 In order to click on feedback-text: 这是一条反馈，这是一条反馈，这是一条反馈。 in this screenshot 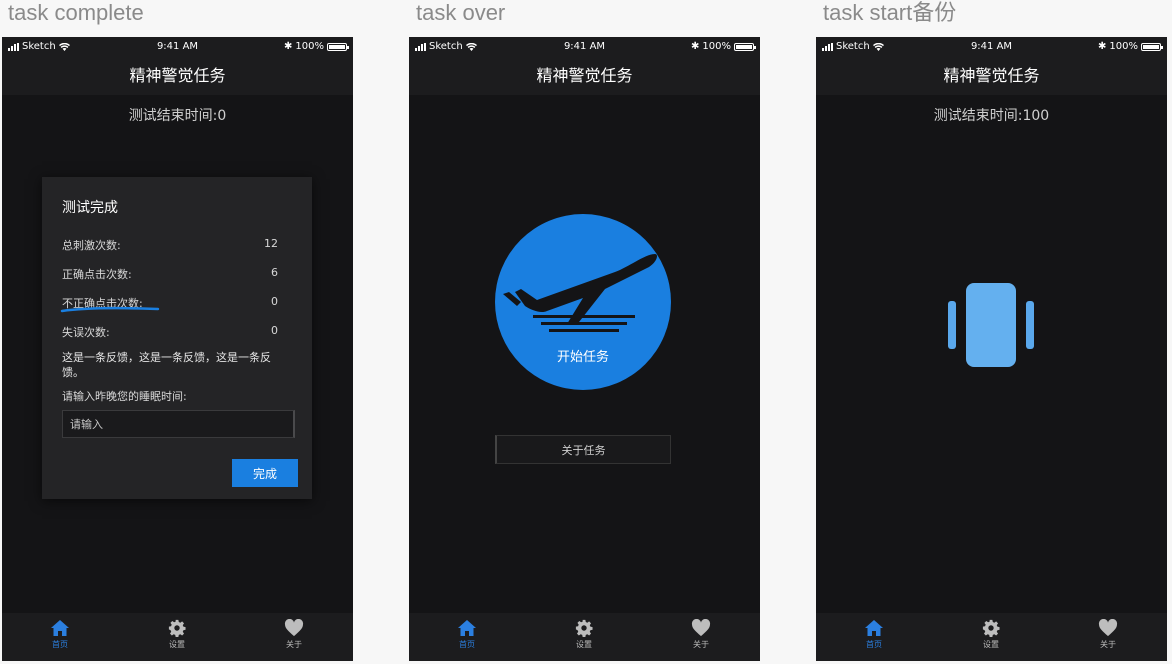, I will do `click(166, 365)`.